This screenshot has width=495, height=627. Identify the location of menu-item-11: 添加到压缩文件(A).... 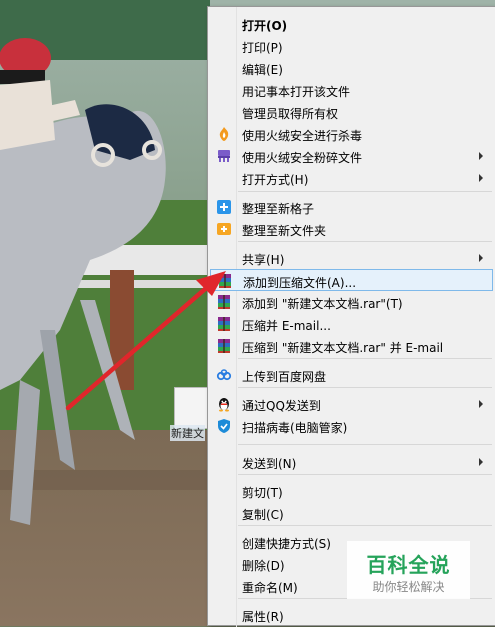
(351, 280).